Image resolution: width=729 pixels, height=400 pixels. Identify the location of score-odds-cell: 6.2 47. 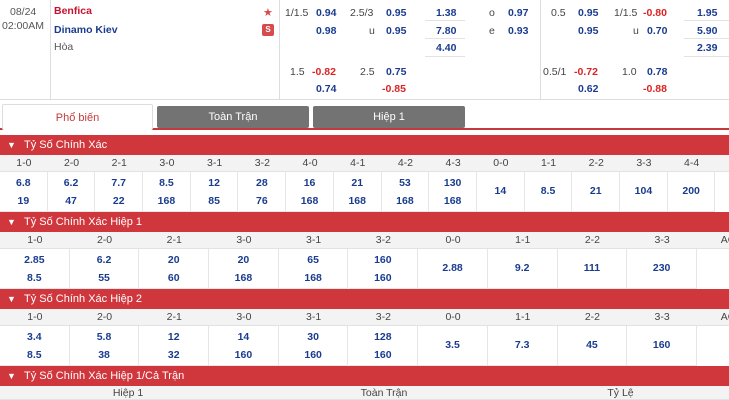
(71, 192).